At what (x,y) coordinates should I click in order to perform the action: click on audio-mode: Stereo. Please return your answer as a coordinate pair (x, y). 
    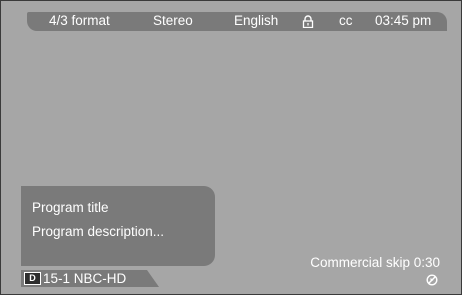
    Looking at the image, I should click on (173, 20).